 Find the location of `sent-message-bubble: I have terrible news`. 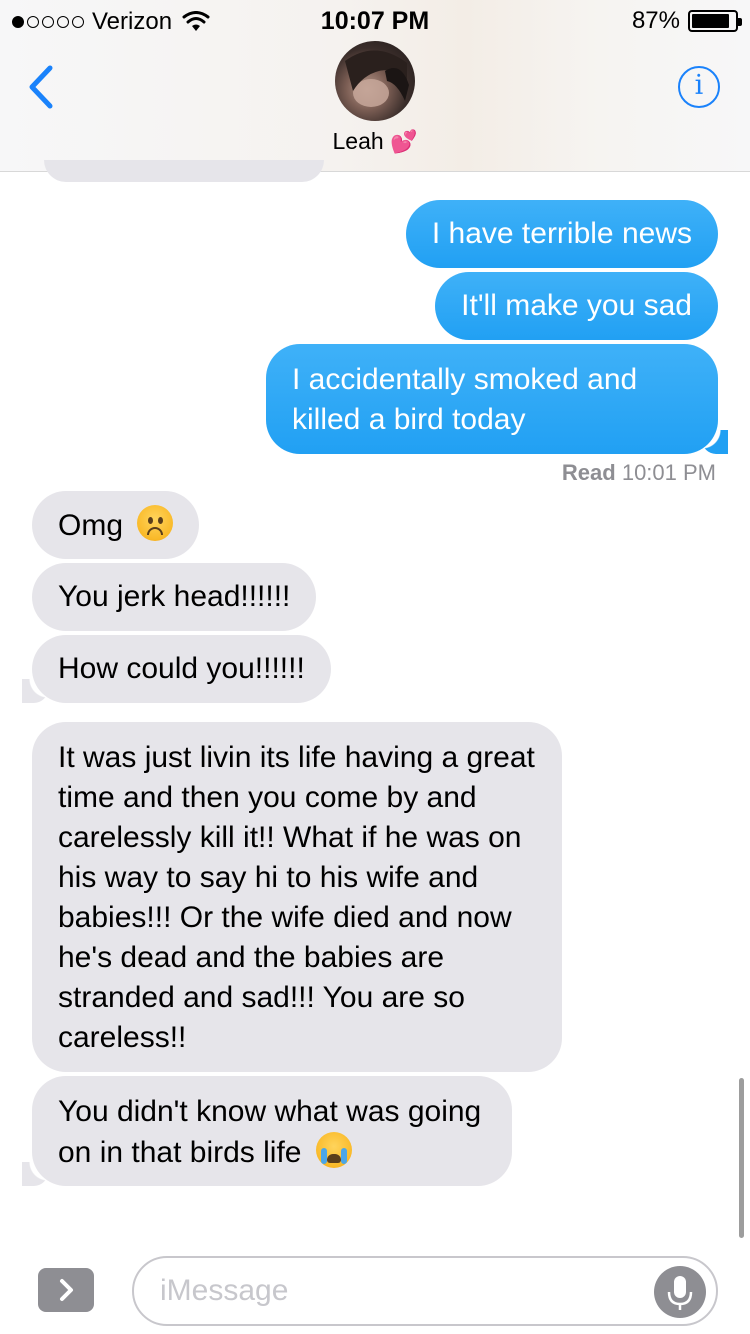

sent-message-bubble: I have terrible news is located at coordinates (561, 234).